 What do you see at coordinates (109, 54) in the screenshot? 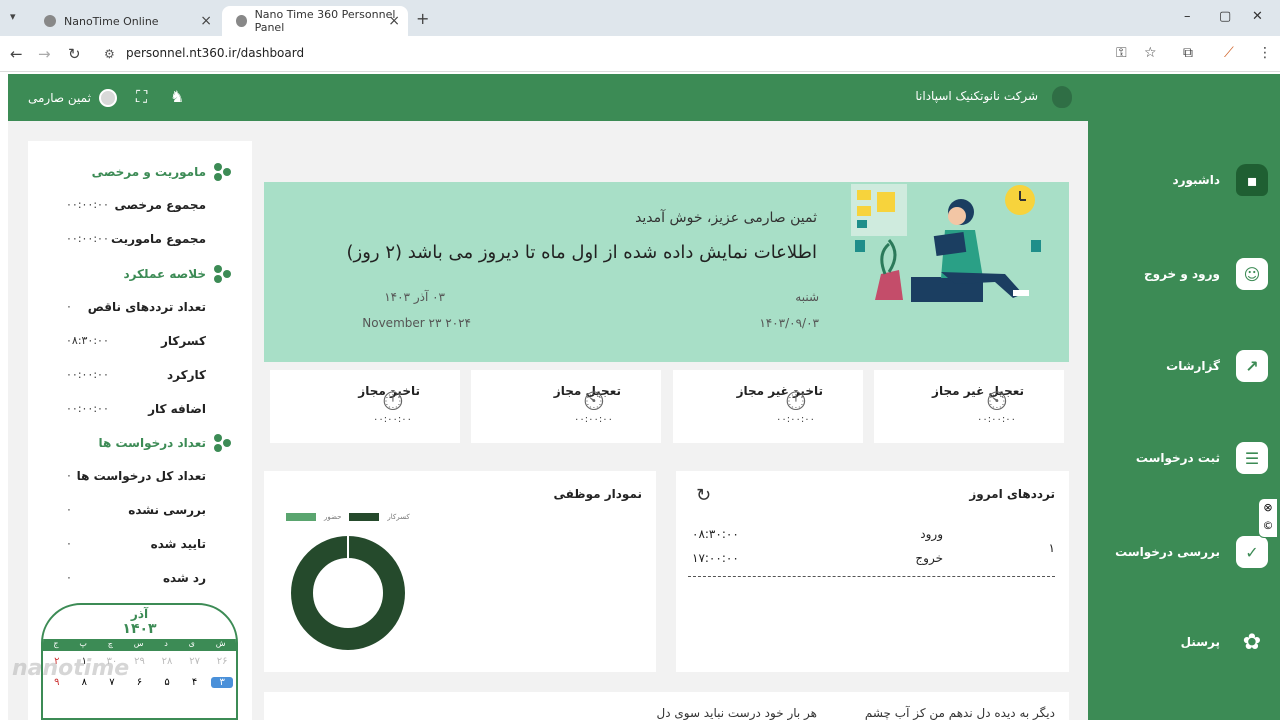
I see `site-info-icon: ⚙` at bounding box center [109, 54].